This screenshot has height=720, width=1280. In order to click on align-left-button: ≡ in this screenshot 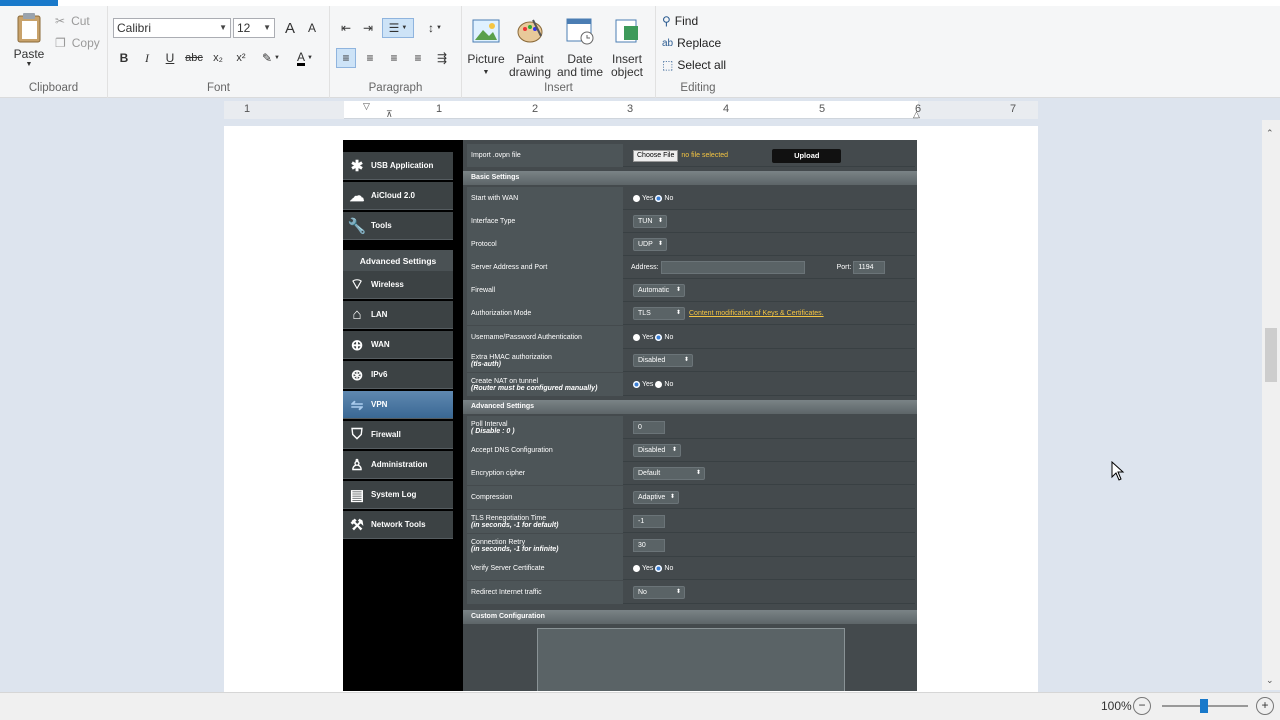, I will do `click(346, 58)`.